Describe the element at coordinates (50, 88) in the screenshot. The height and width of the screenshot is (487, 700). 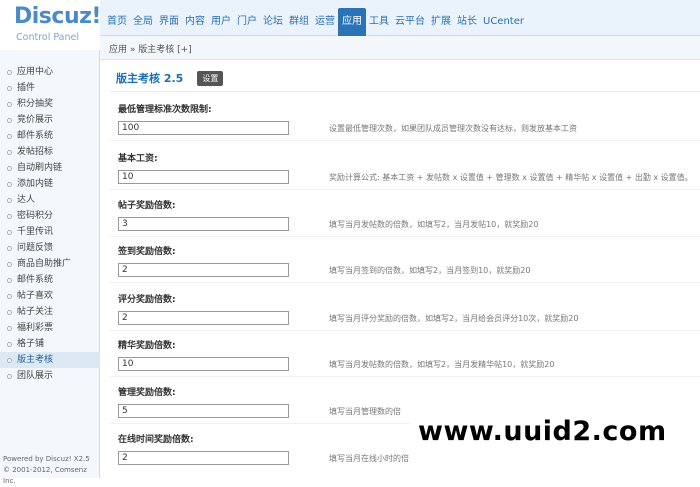
I see `sidebar-item: 插件` at that location.